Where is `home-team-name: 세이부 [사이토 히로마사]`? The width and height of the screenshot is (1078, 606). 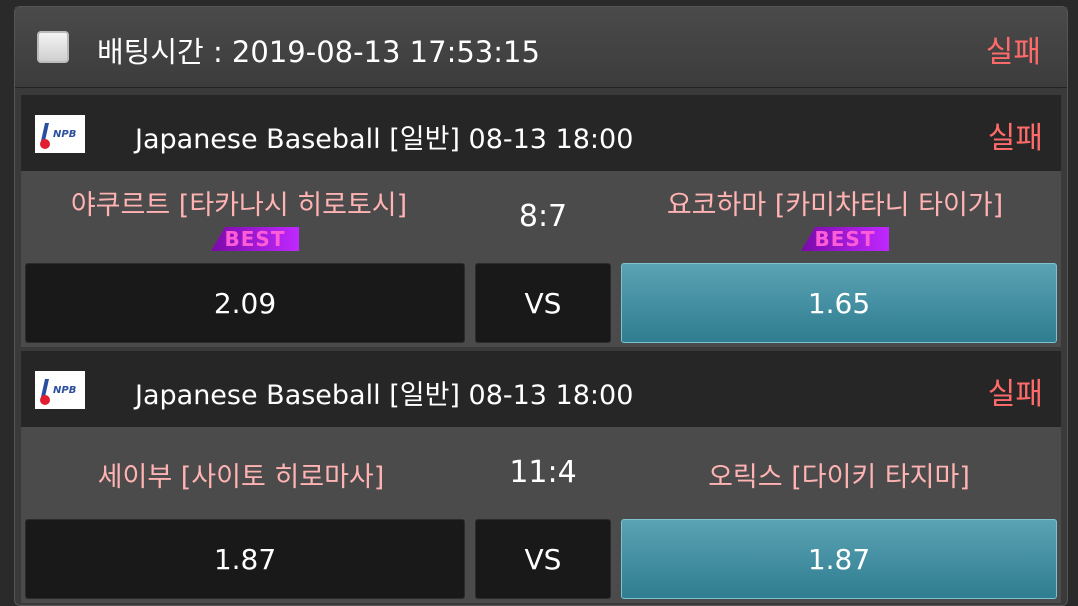 home-team-name: 세이부 [사이토 히로마사] is located at coordinates (241, 477).